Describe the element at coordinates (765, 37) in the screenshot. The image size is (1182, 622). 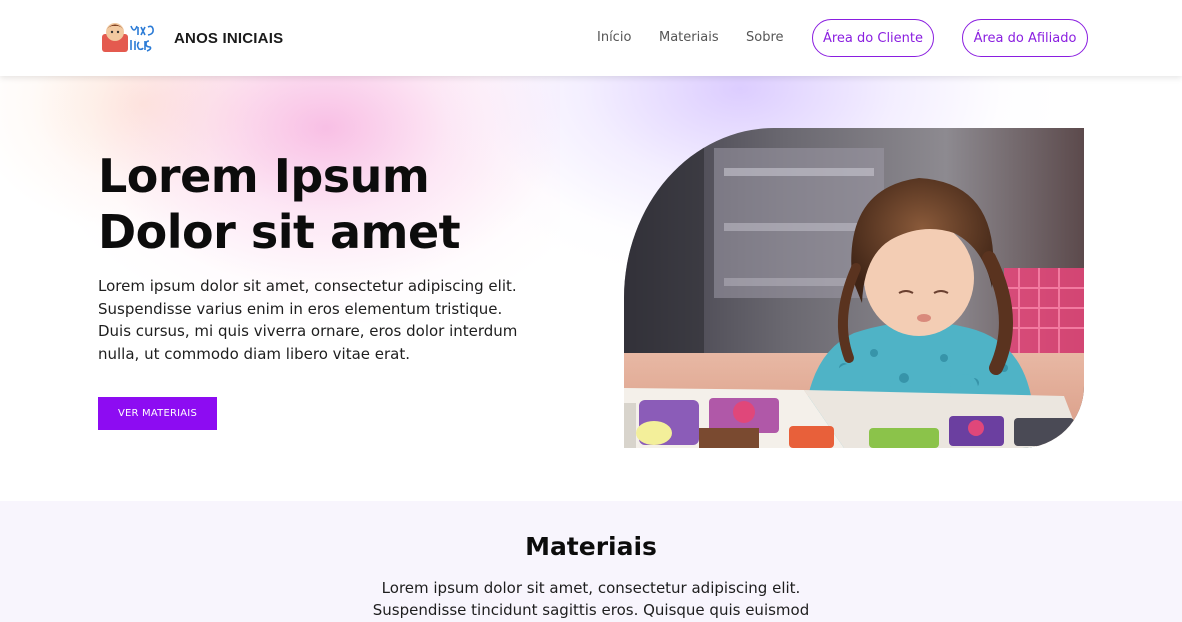
I see `nav-link-sobre: Sobre` at that location.